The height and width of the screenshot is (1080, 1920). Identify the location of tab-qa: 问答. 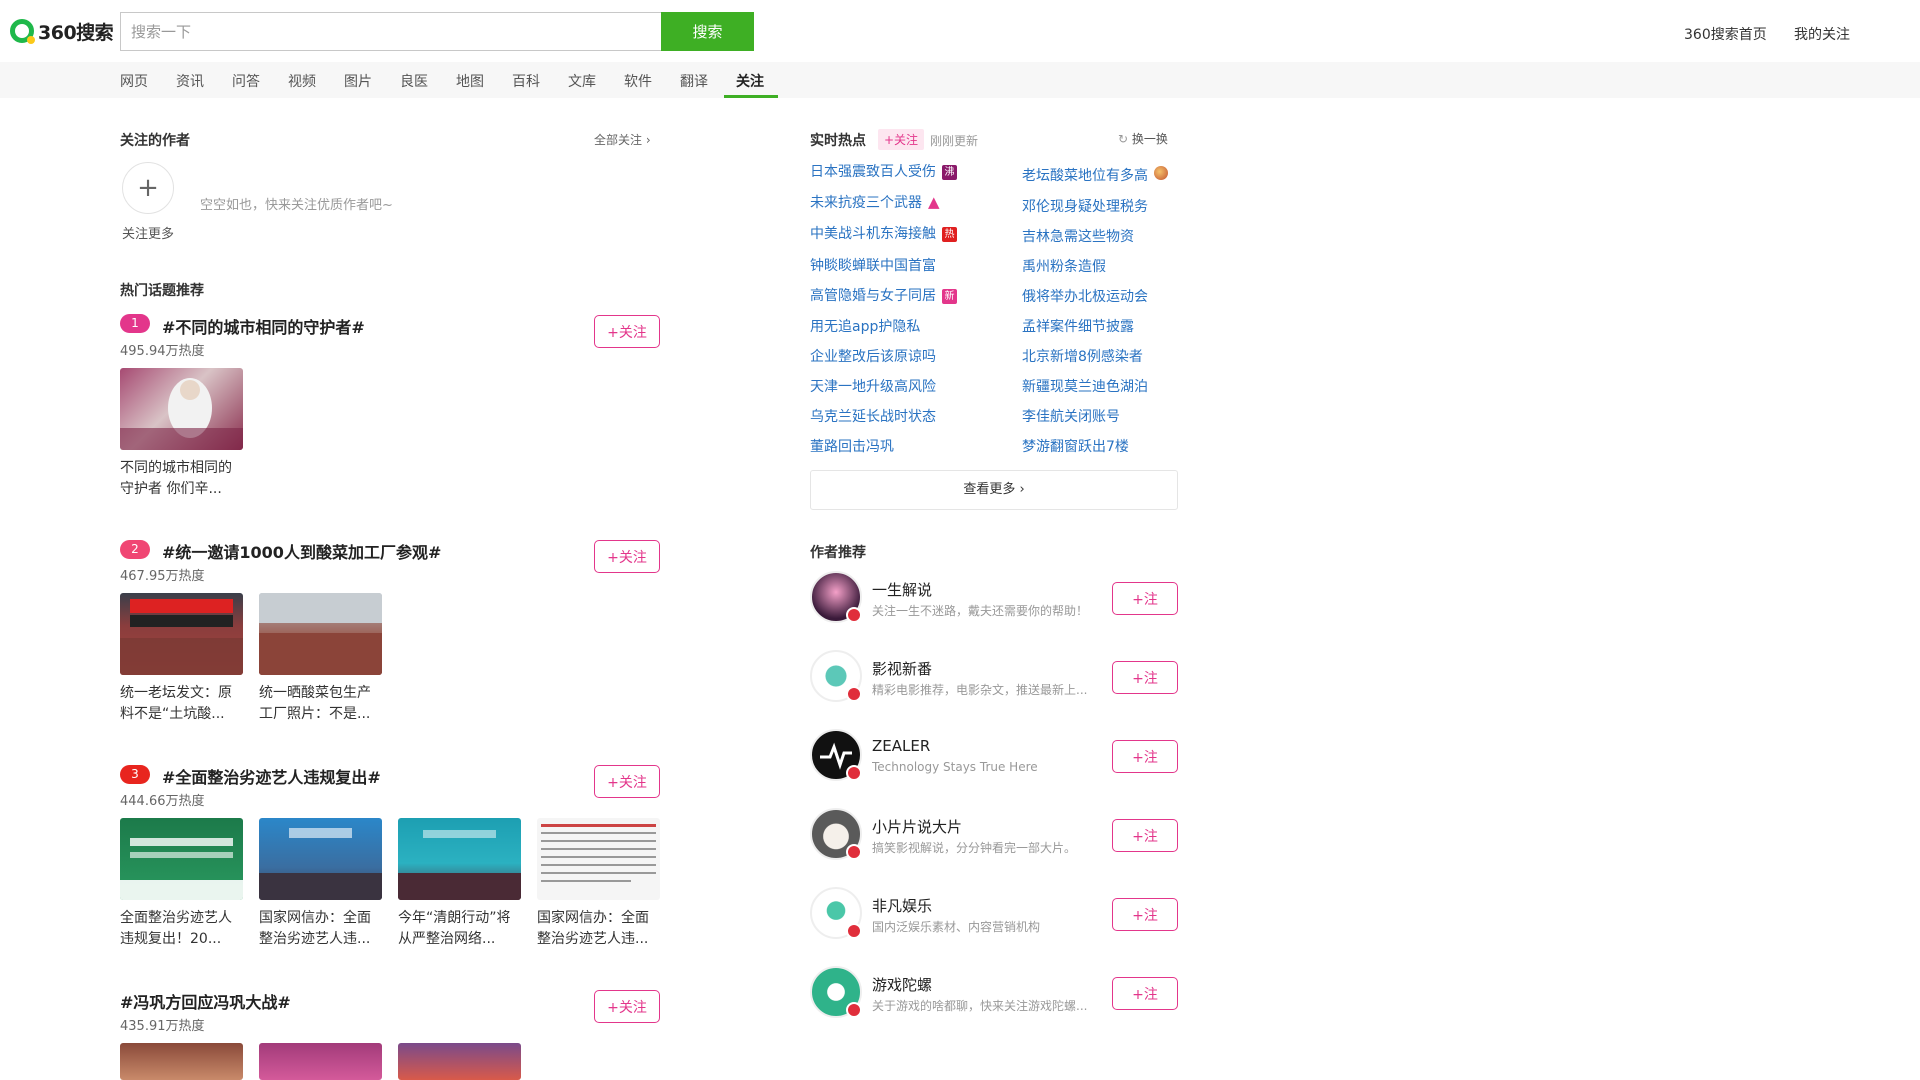
(246, 81).